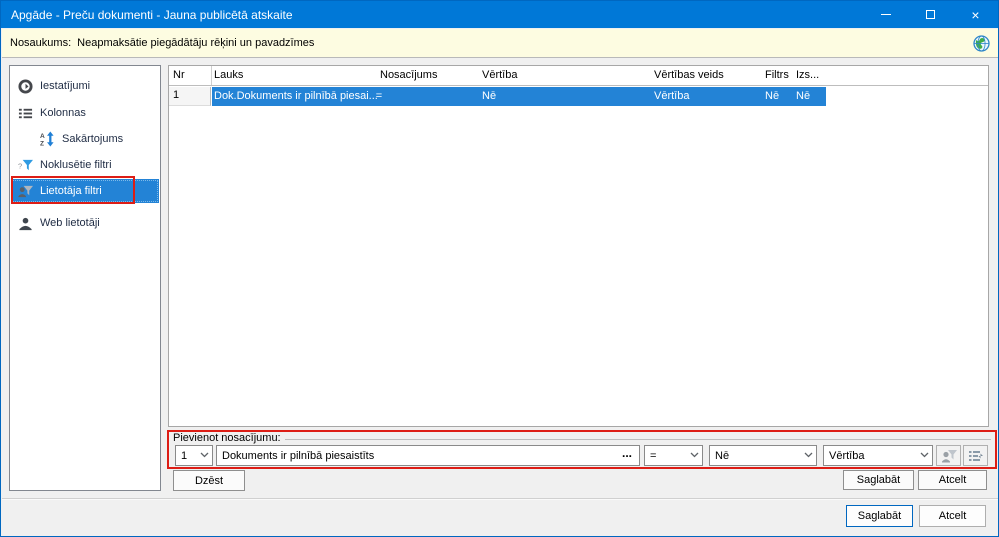  Describe the element at coordinates (42, 144) in the screenshot. I see `svg-text: Z` at that location.